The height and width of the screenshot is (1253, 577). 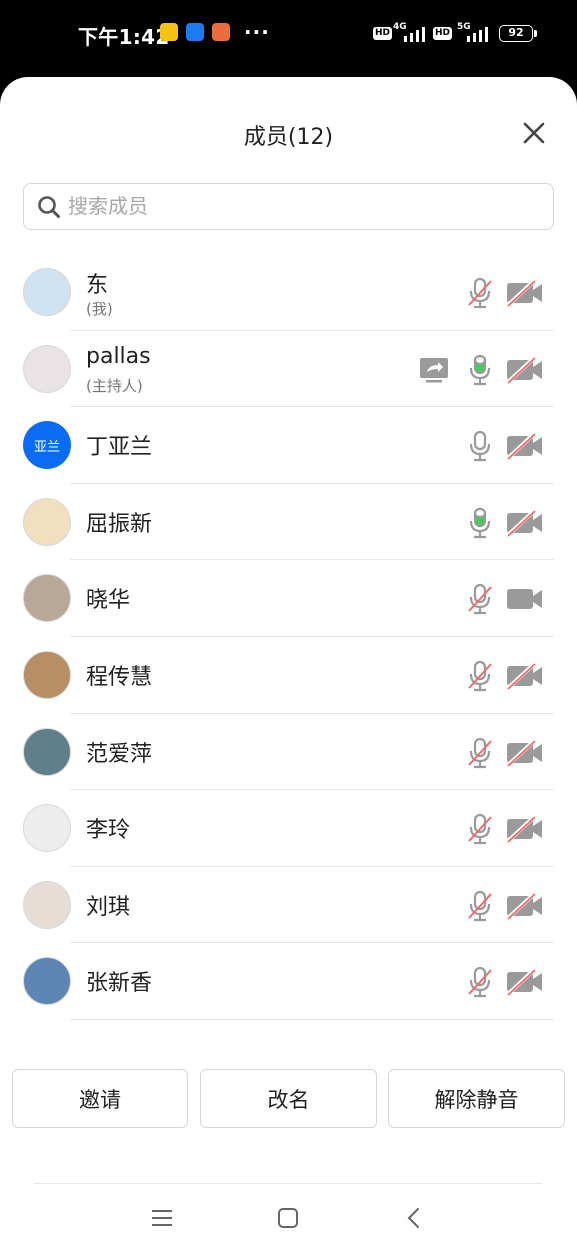 What do you see at coordinates (288, 522) in the screenshot?
I see `member-row: 屈振新` at bounding box center [288, 522].